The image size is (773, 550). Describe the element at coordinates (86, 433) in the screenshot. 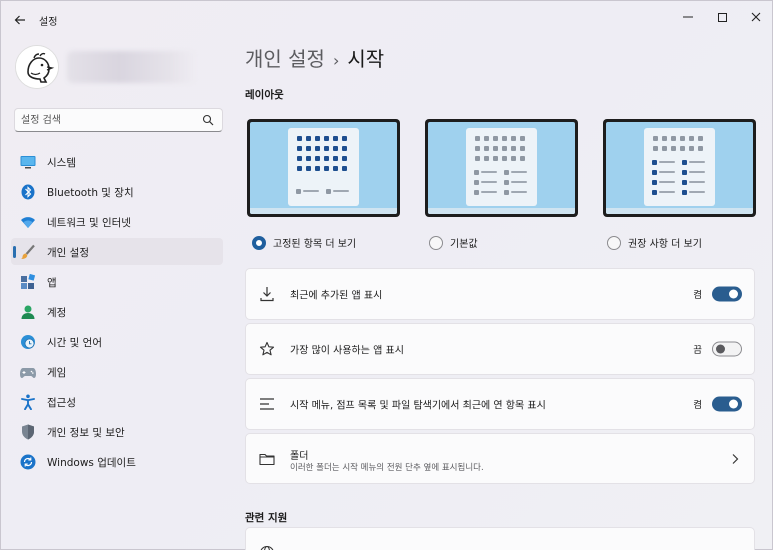

I see `sidebar-item-label: 개인 정보 및 보안` at that location.